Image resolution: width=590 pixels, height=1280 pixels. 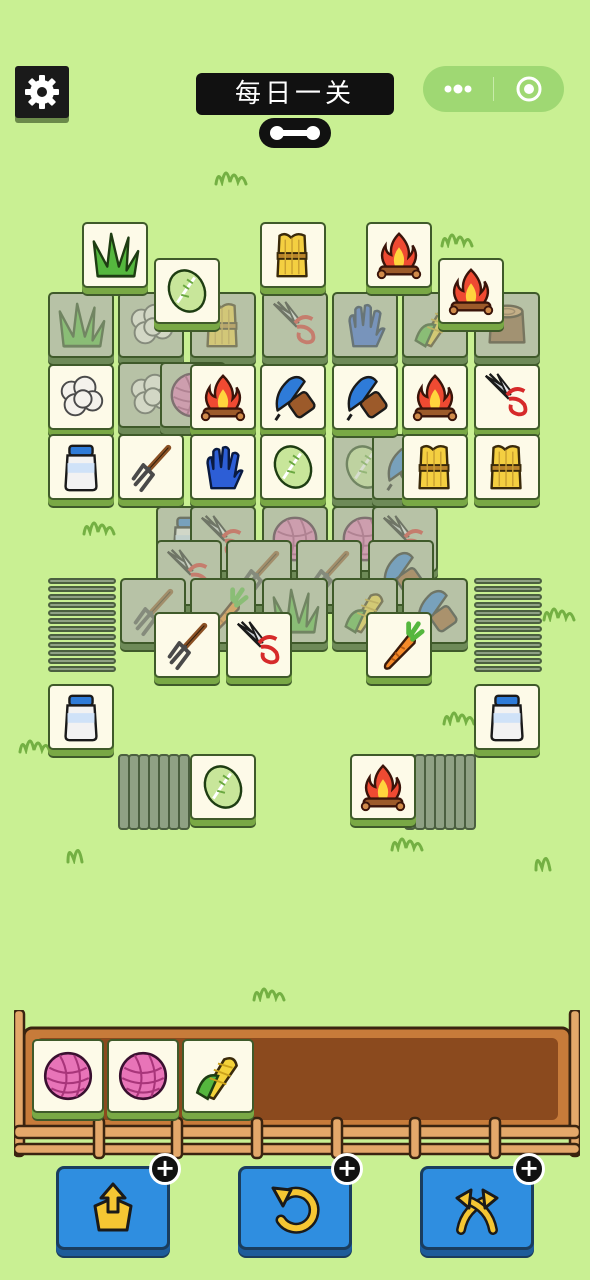 I want to click on wool-icon, so click(x=82, y=396).